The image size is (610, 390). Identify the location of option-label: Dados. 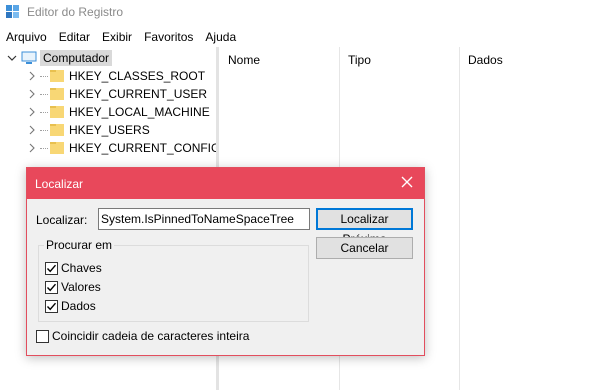
(78, 306).